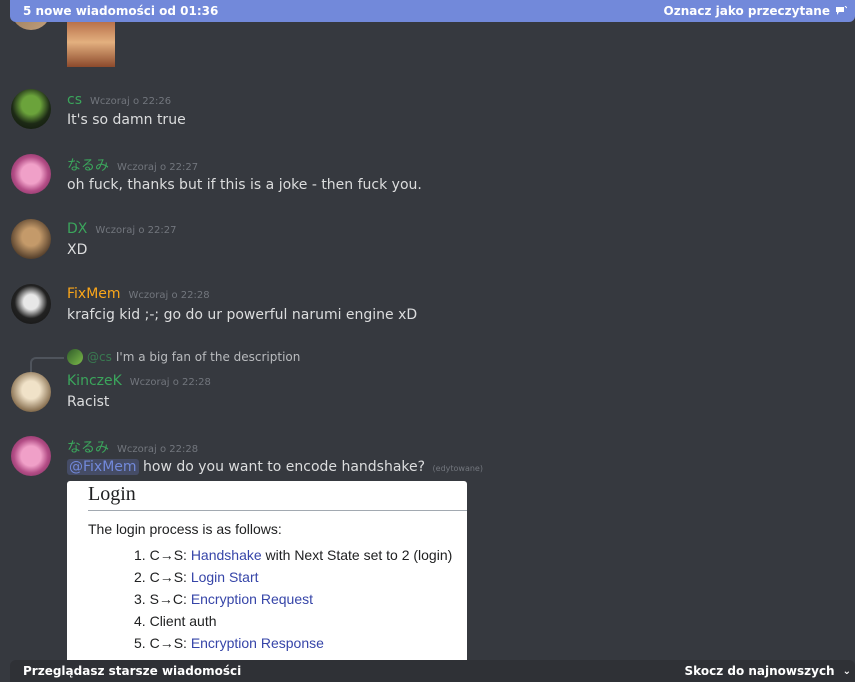 Image resolution: width=855 pixels, height=682 pixels. I want to click on attached-image, so click(91, 44).